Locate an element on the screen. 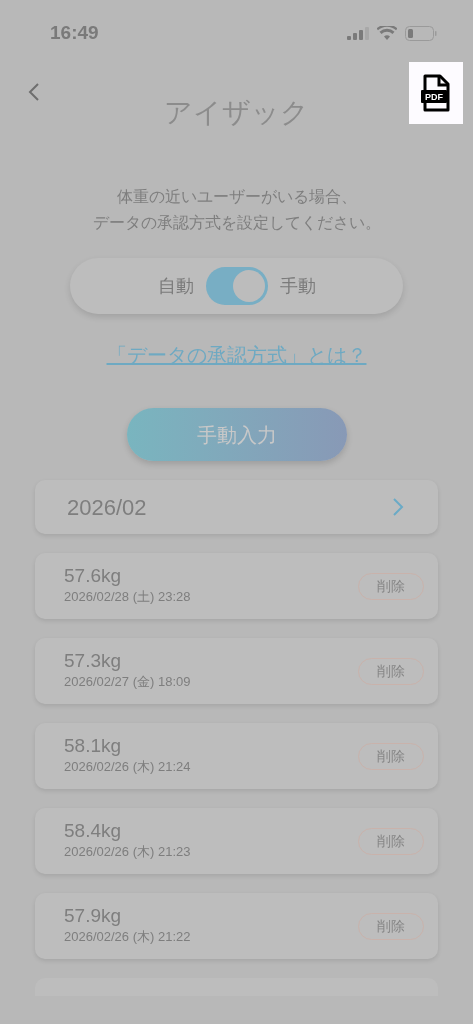  weight-value: 57.6kg is located at coordinates (93, 576).